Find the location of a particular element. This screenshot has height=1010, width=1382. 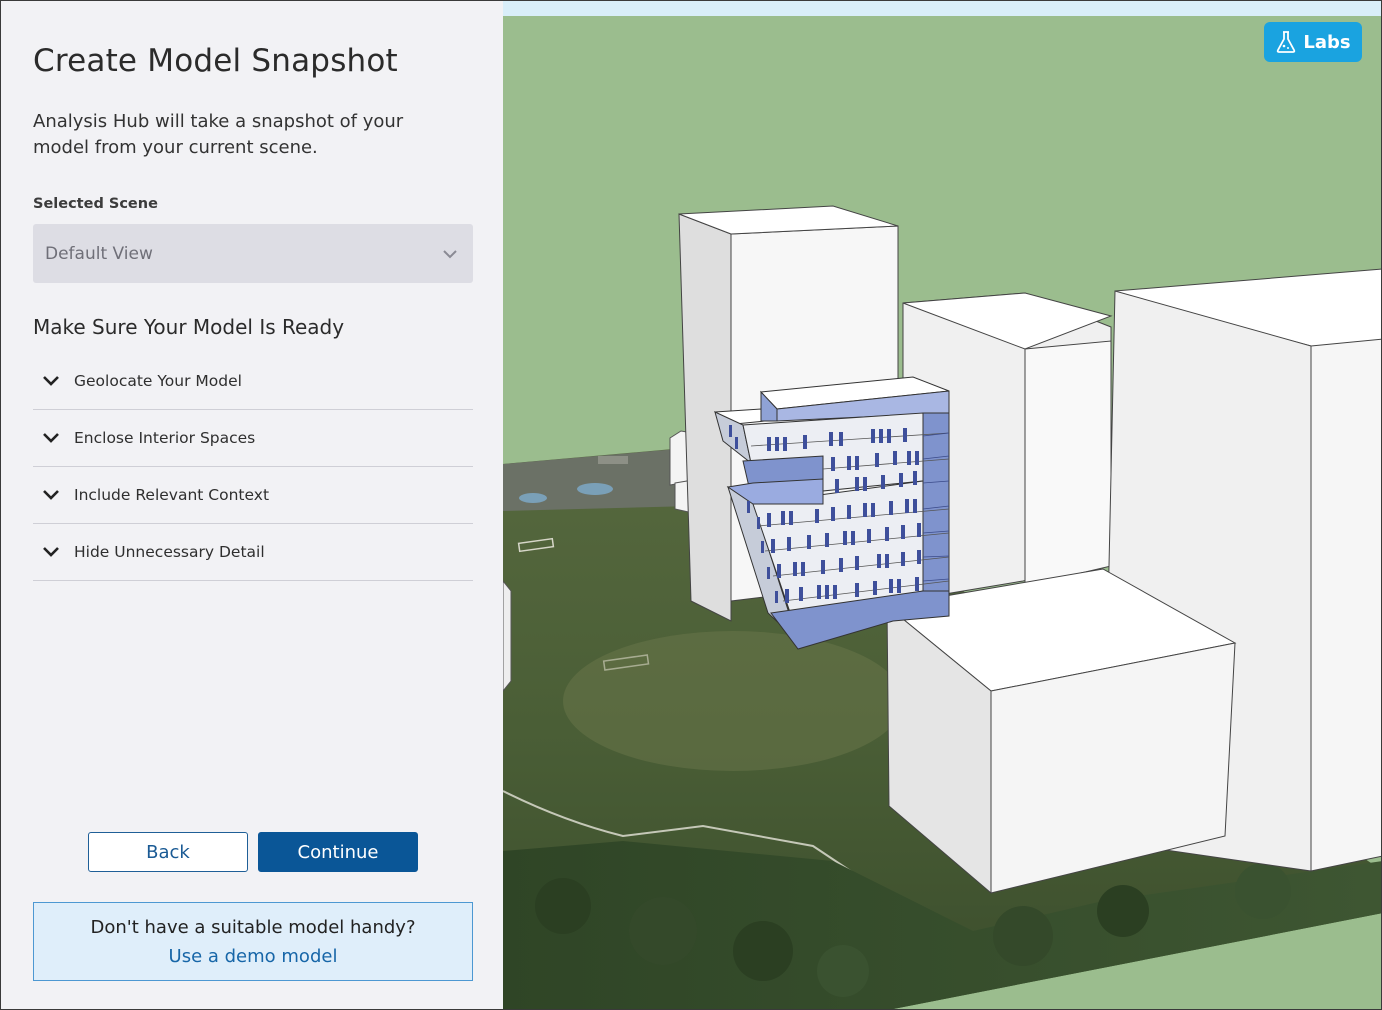

left-building-edge is located at coordinates (507, 636).